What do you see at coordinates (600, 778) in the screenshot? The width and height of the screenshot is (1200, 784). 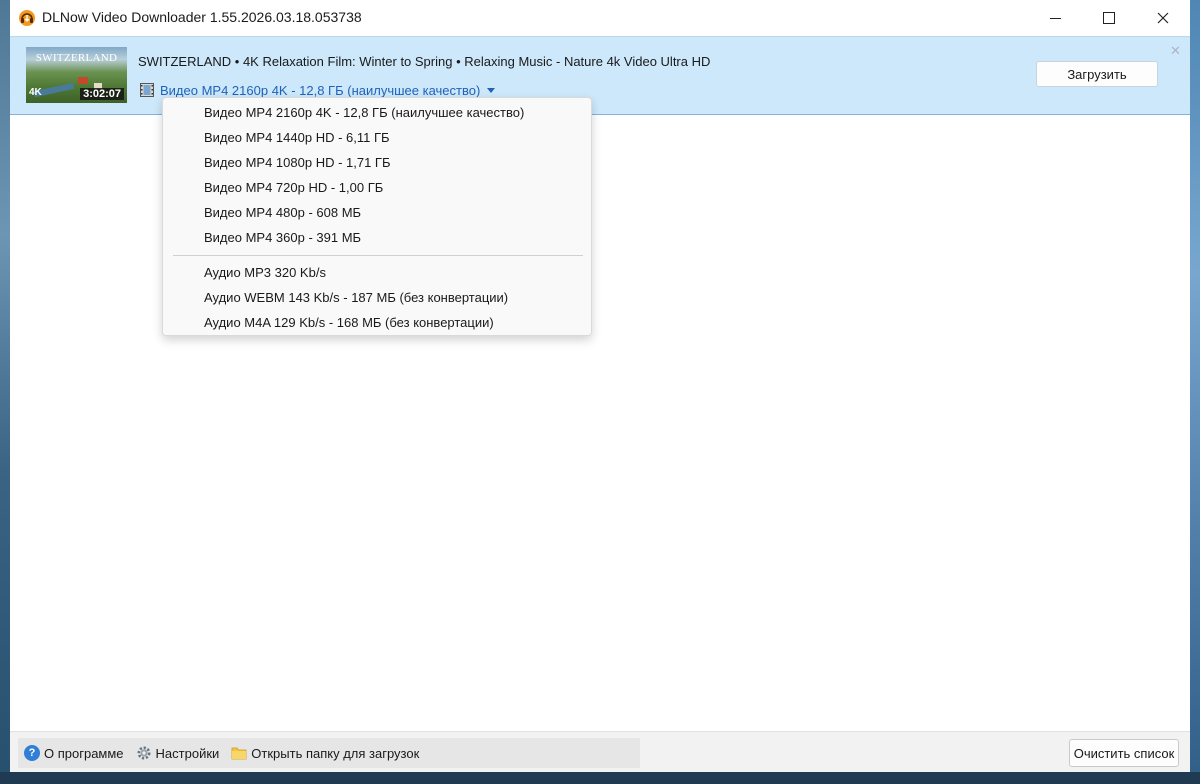 I see `taskbar` at bounding box center [600, 778].